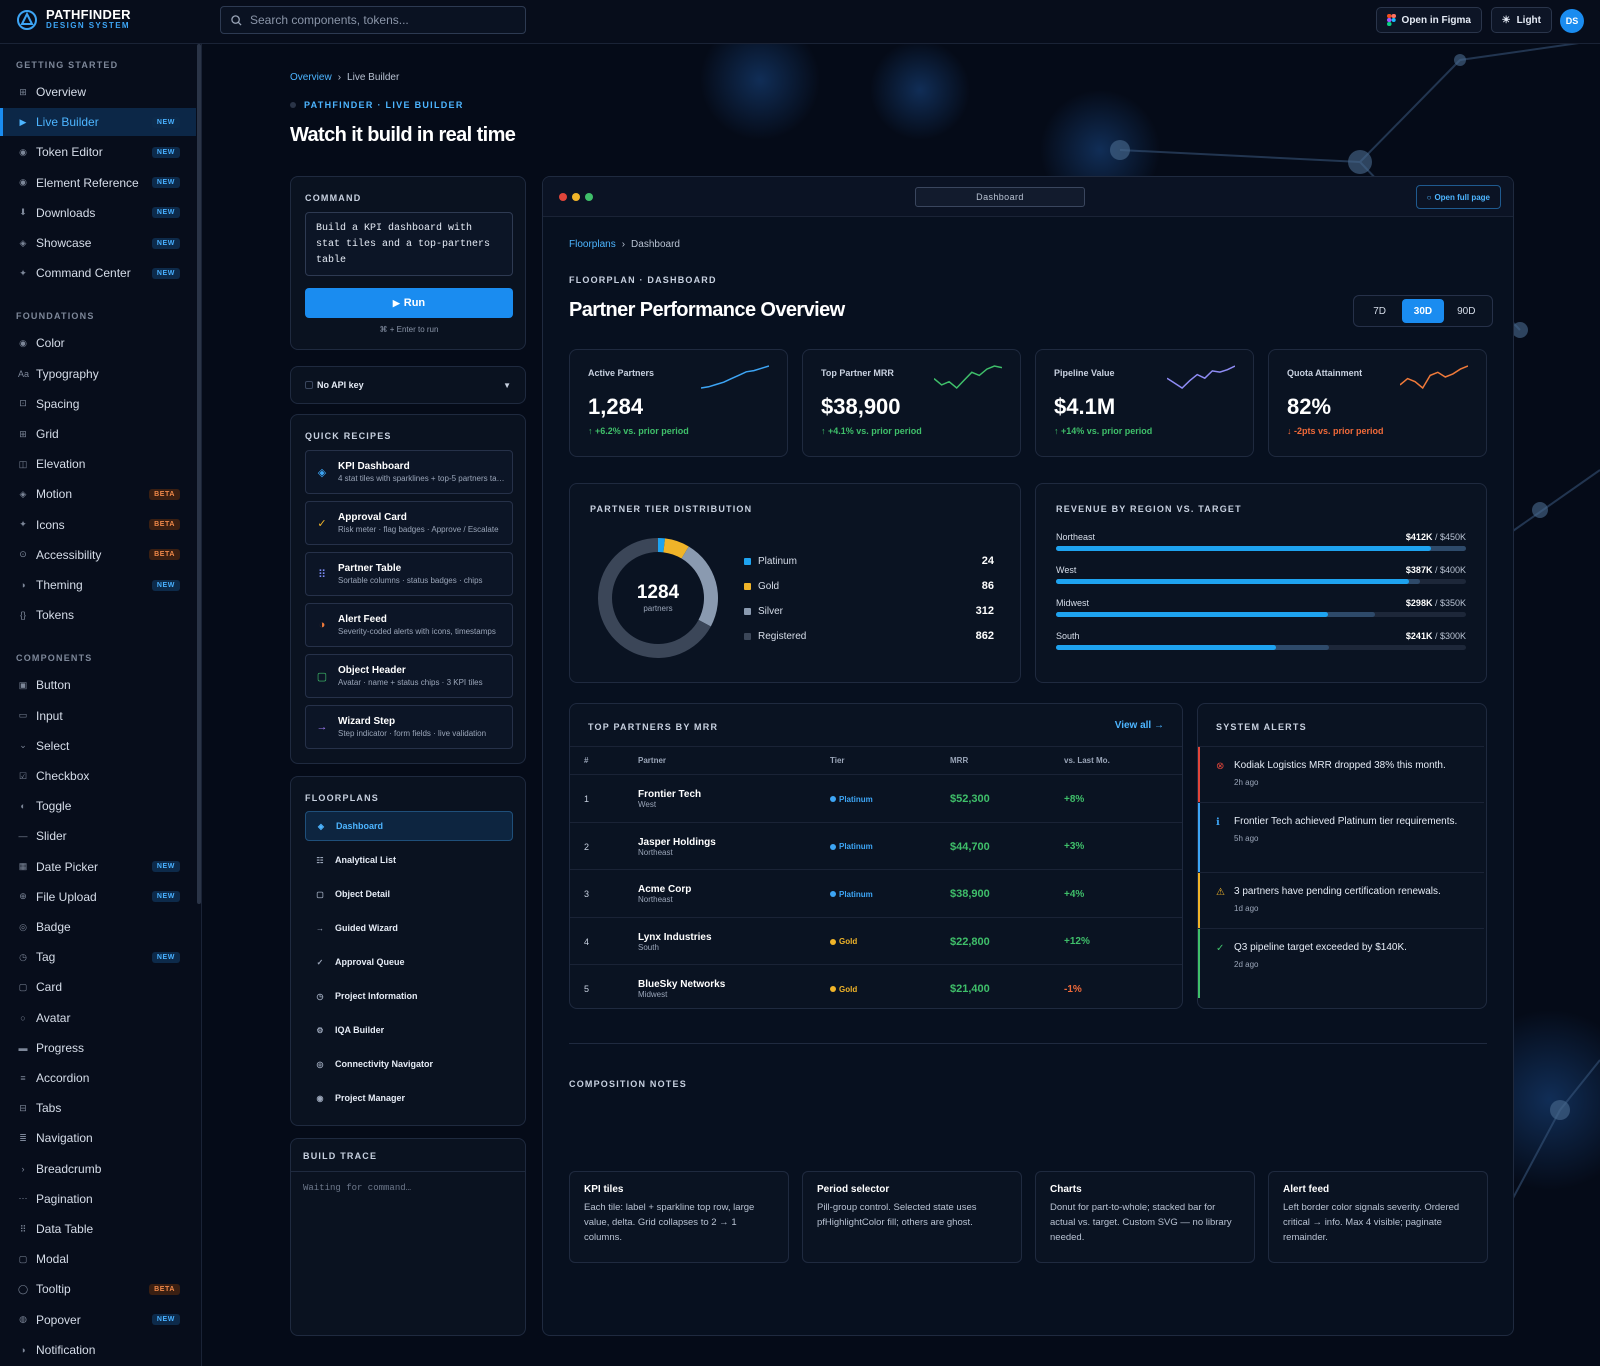  Describe the element at coordinates (199, 474) in the screenshot. I see `sidebar-scrollbar` at that location.